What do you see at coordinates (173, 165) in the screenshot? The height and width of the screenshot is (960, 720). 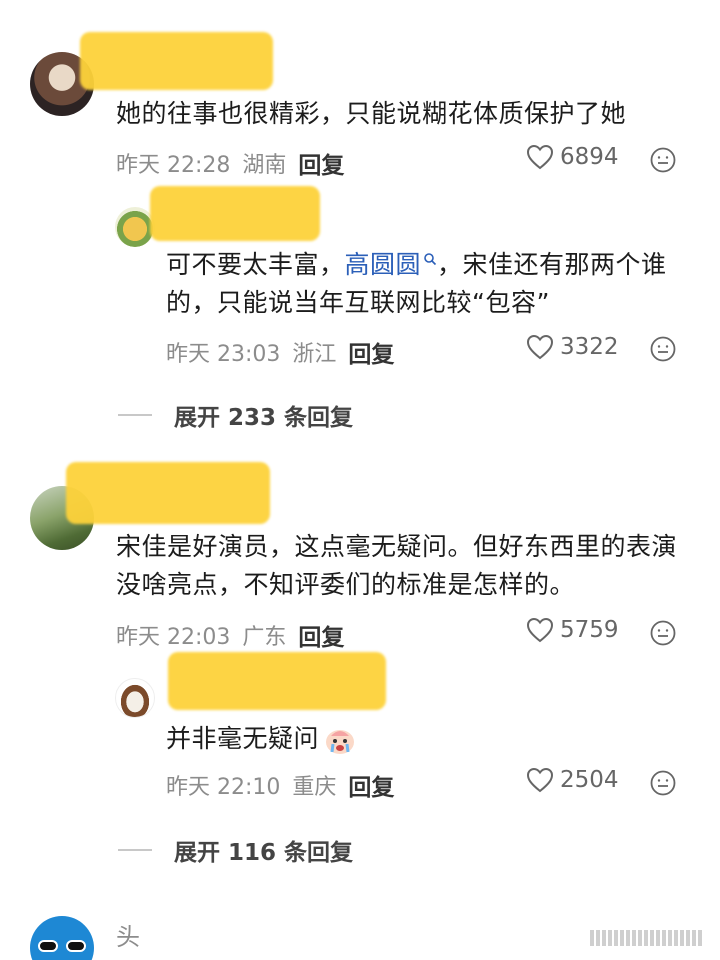 I see `comment-time: 昨天 22:28` at bounding box center [173, 165].